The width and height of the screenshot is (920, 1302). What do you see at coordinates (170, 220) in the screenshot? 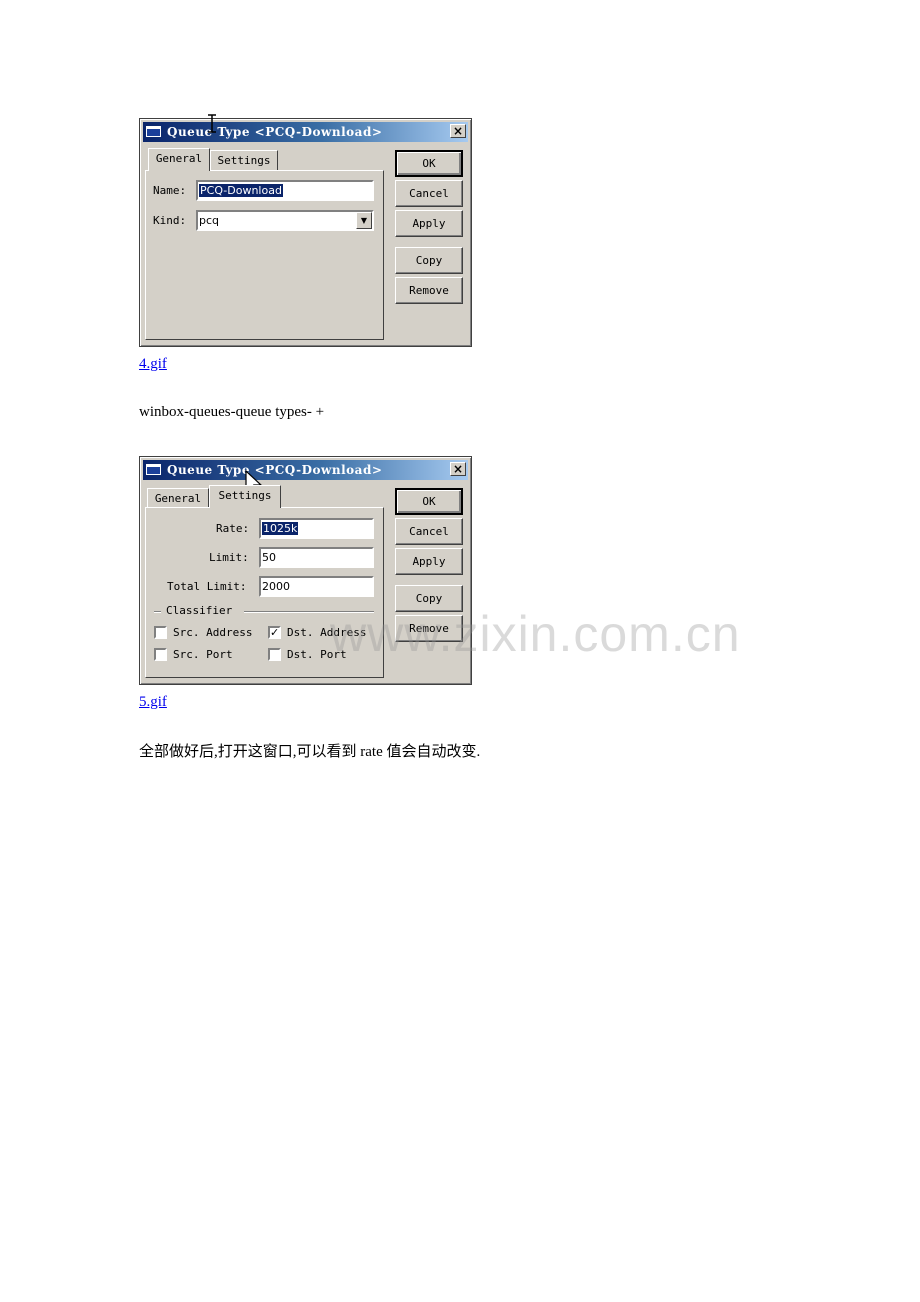
I see `kind-label: Kind:` at bounding box center [170, 220].